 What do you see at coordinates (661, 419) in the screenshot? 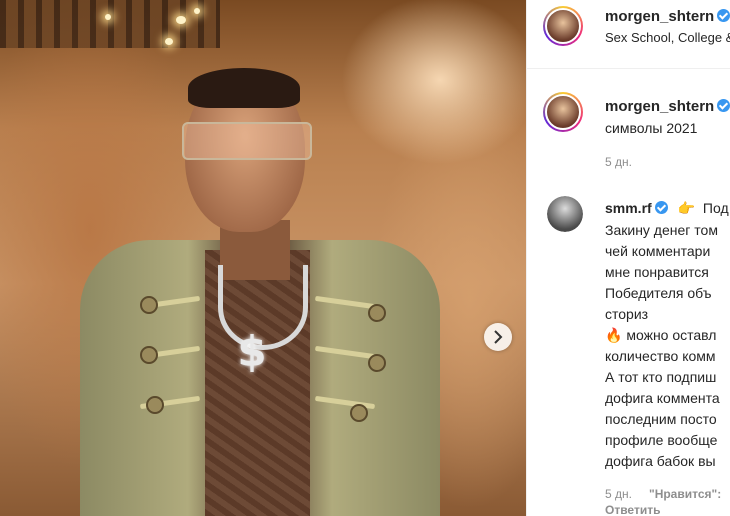
I see `comment-line: последним посто` at bounding box center [661, 419].